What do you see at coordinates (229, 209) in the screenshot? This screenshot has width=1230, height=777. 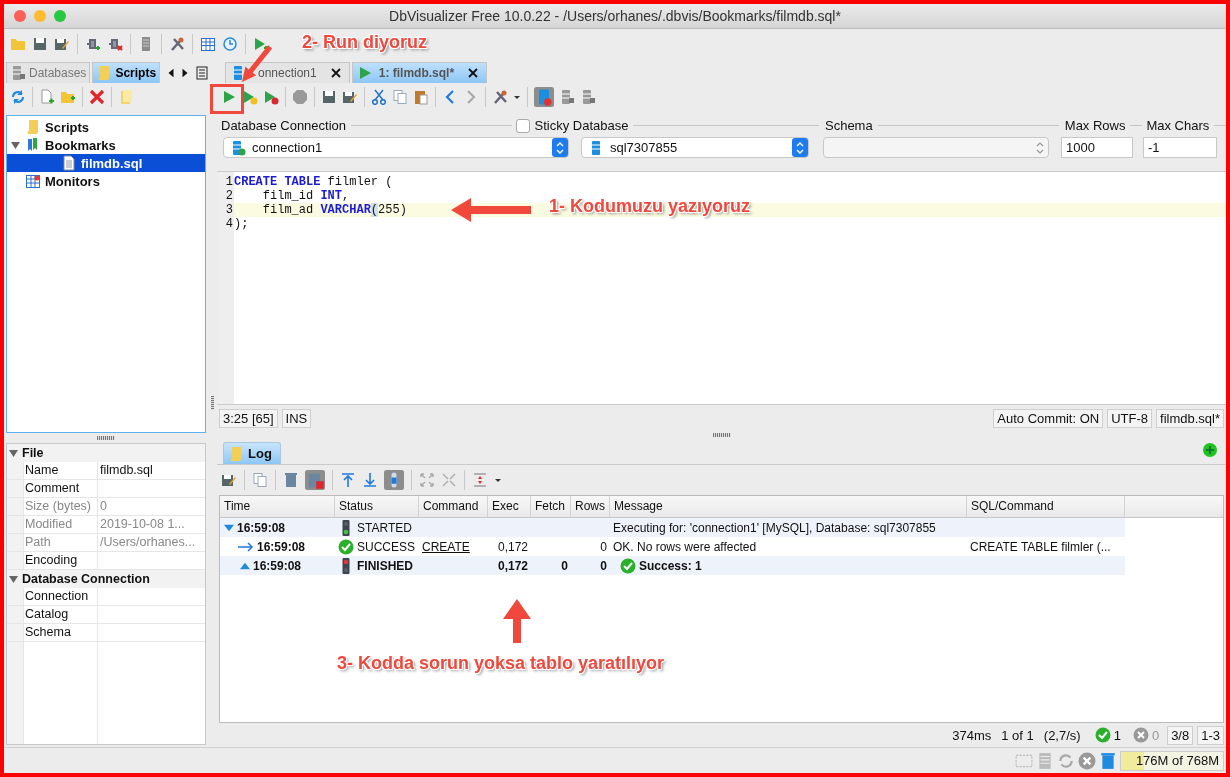 I see `line-number: 3` at bounding box center [229, 209].